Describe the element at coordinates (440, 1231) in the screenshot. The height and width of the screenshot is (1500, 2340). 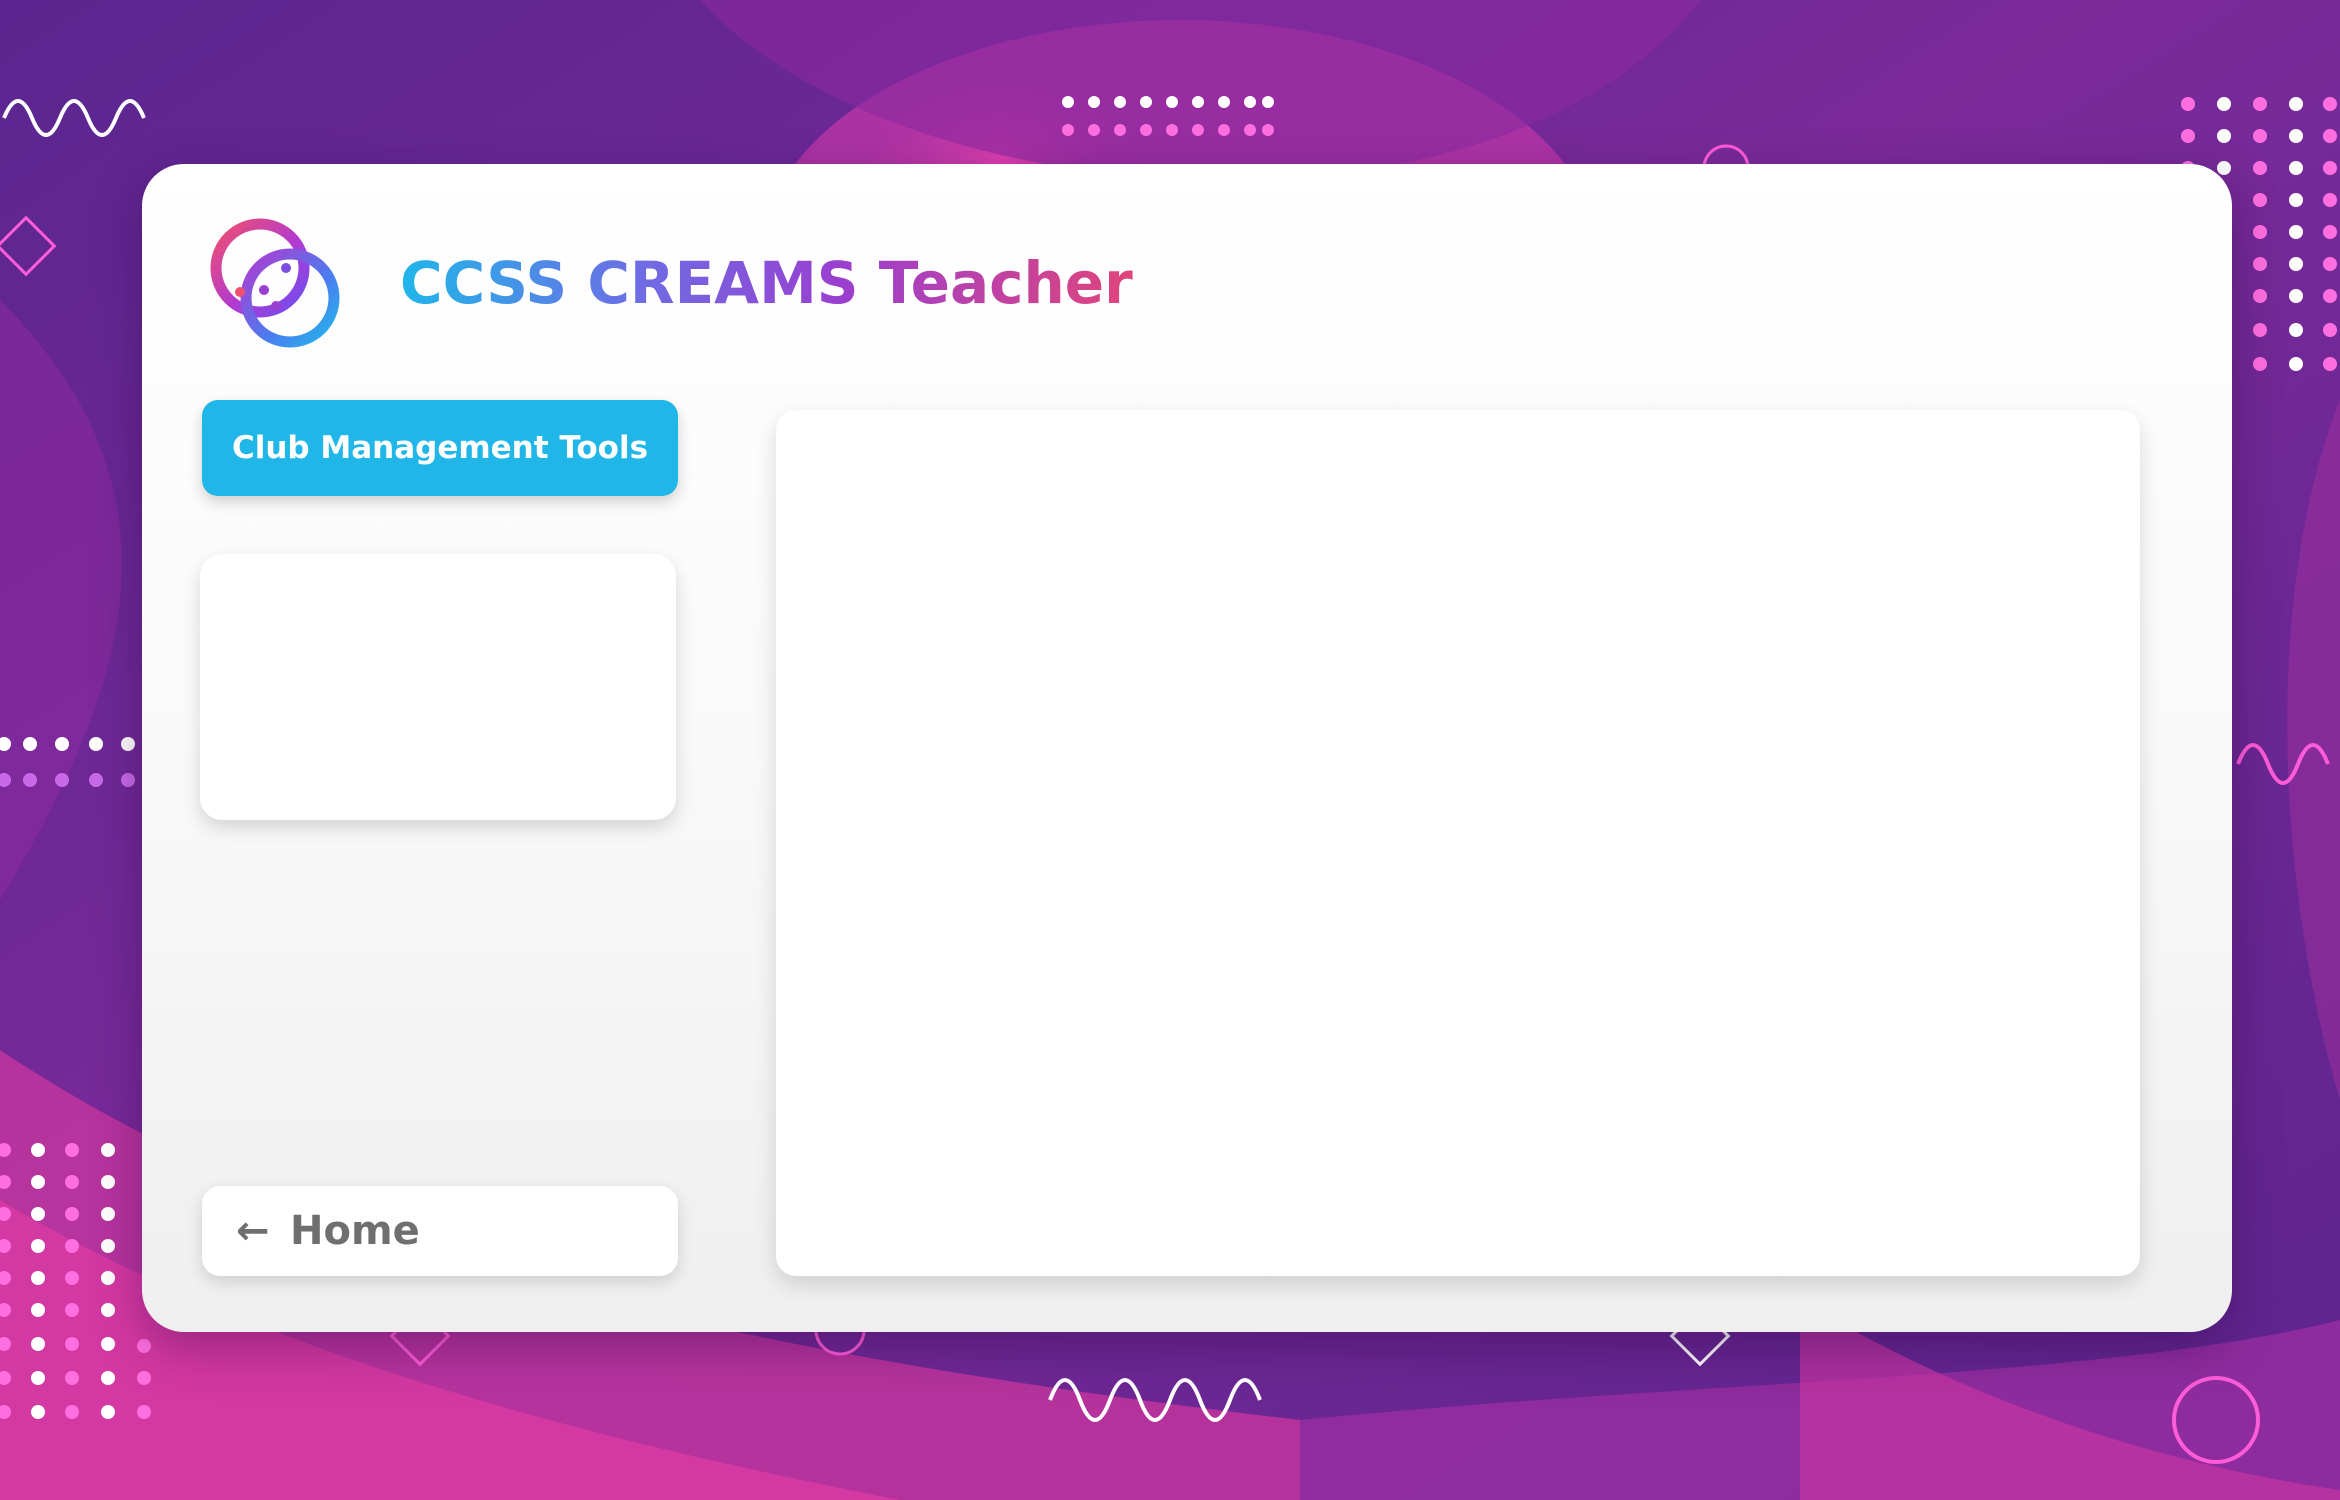
I see `home-button: ← Home` at that location.